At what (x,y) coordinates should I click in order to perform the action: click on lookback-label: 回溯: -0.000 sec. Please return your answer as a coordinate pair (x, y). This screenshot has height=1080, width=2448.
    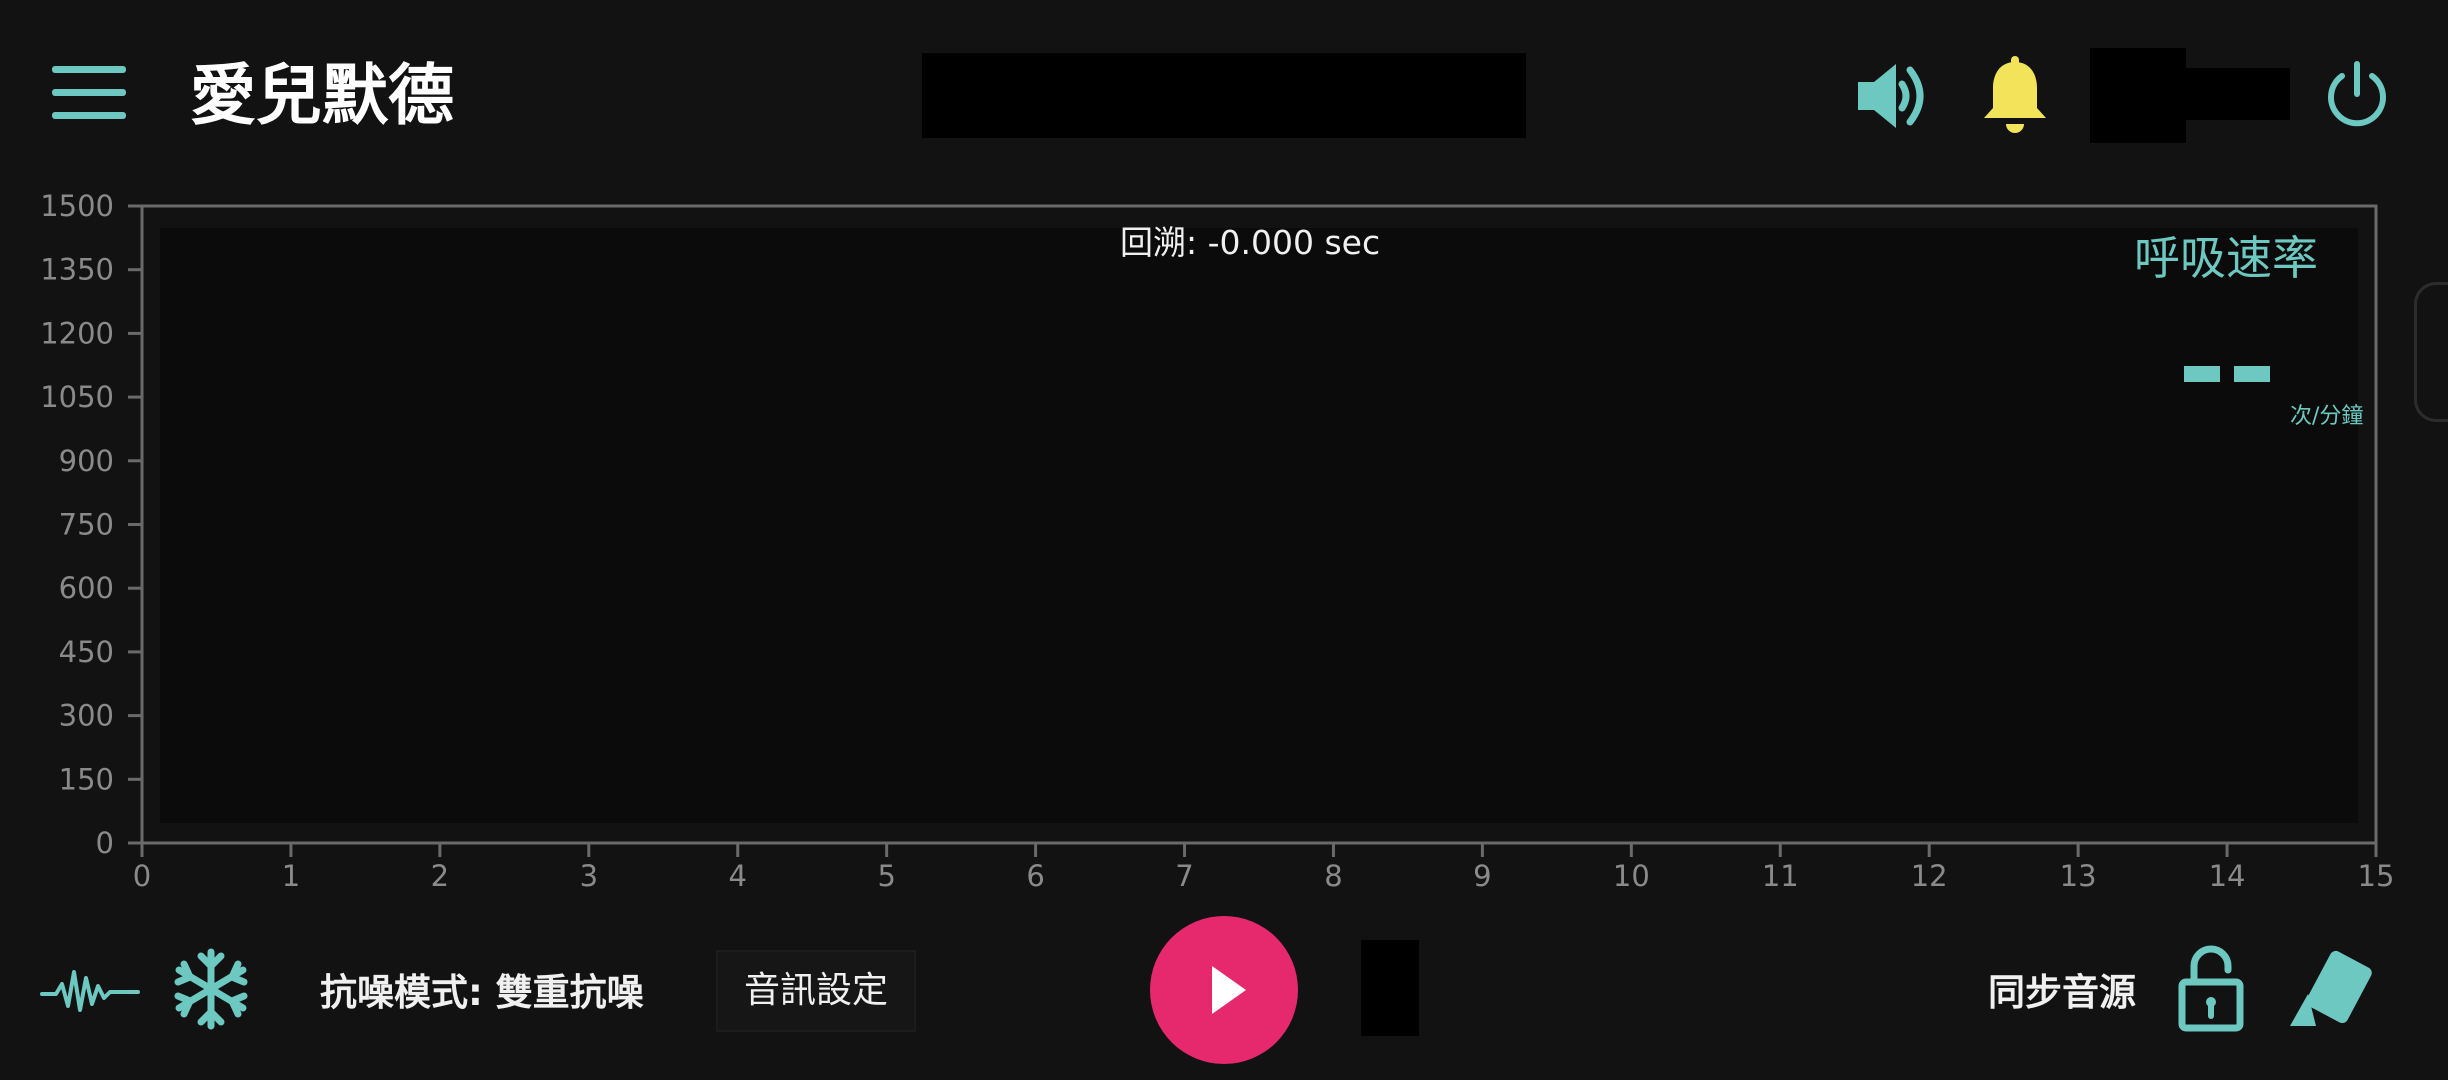
    Looking at the image, I should click on (1250, 242).